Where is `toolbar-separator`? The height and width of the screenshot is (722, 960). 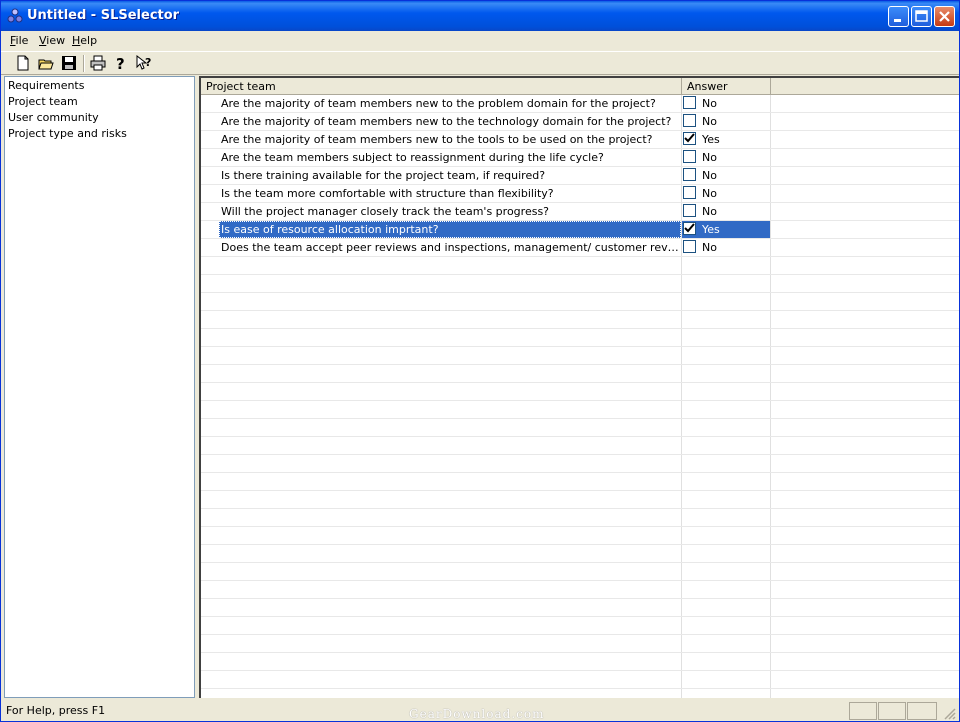
toolbar-separator is located at coordinates (84, 63).